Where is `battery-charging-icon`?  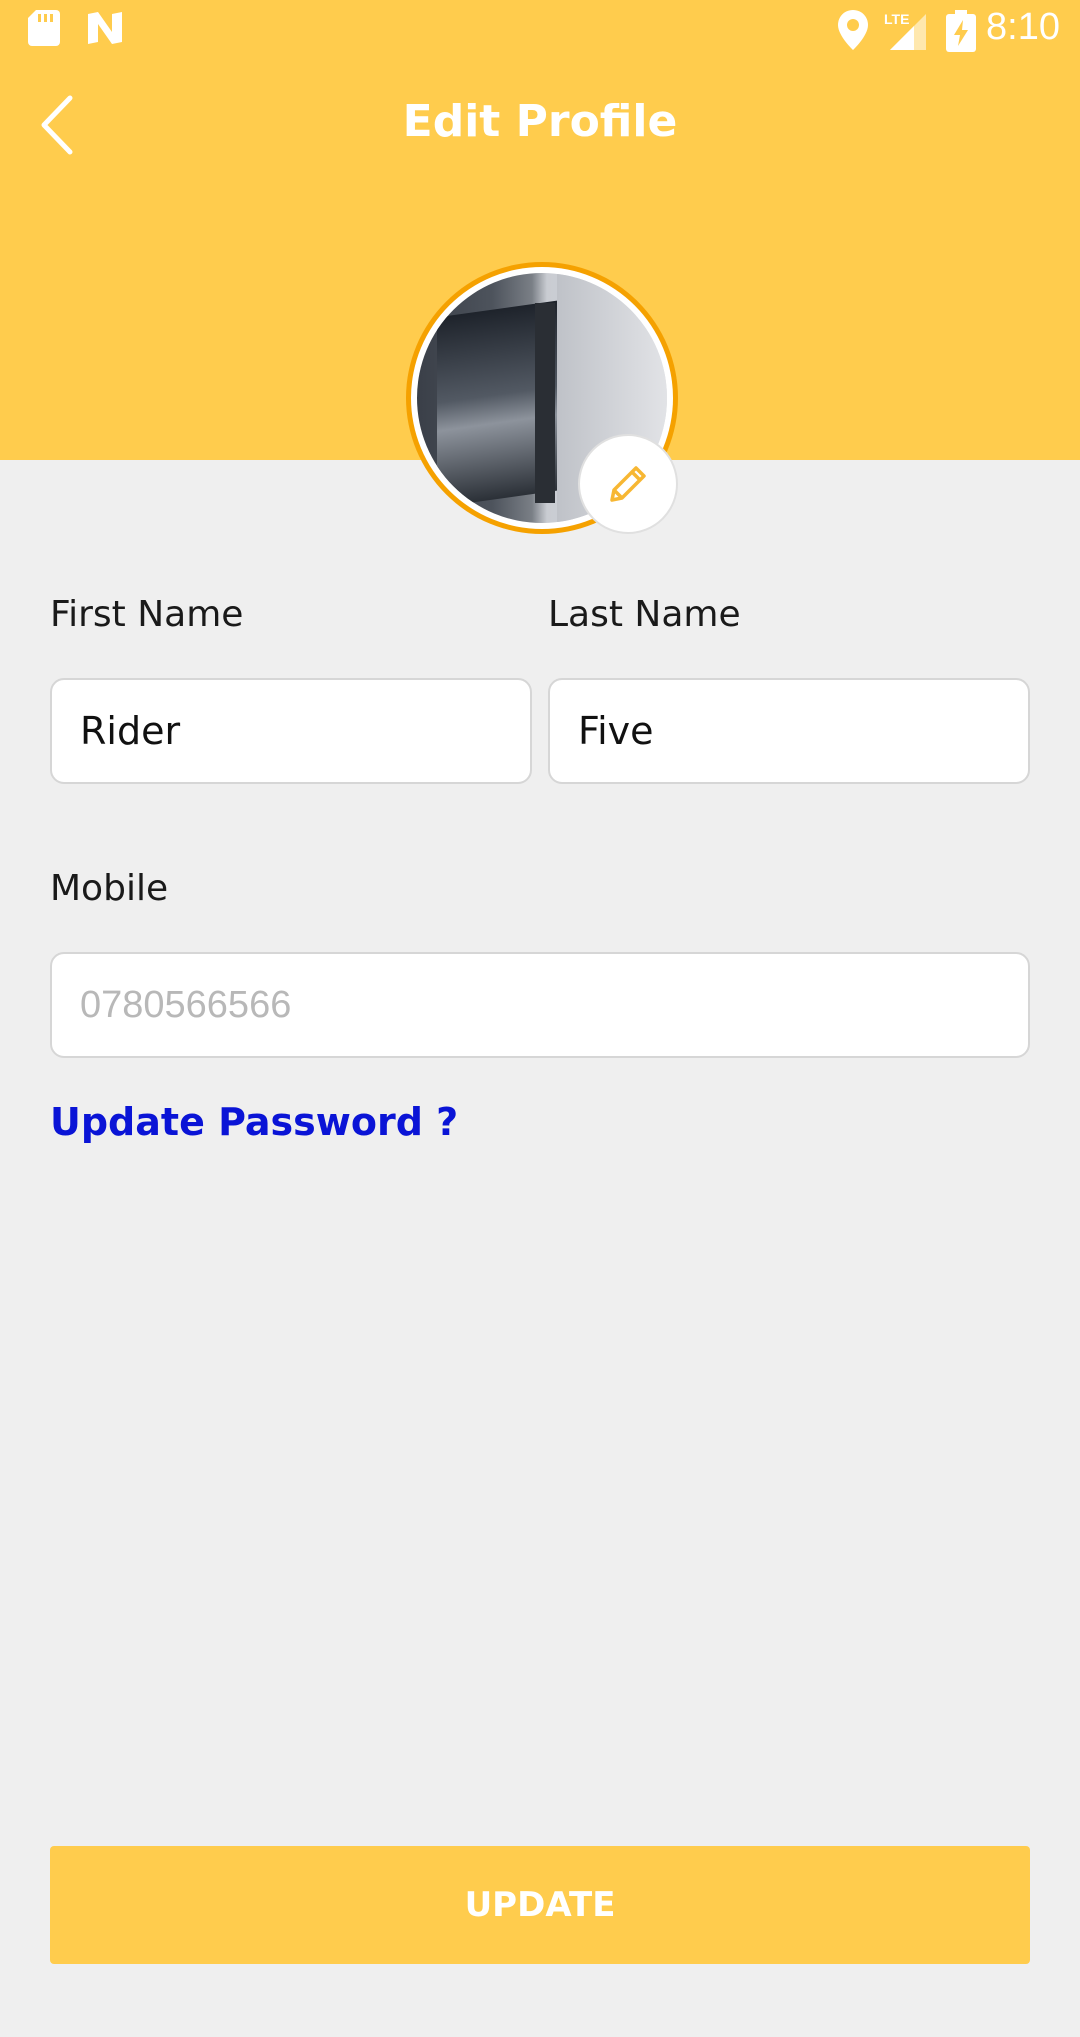
battery-charging-icon is located at coordinates (961, 31).